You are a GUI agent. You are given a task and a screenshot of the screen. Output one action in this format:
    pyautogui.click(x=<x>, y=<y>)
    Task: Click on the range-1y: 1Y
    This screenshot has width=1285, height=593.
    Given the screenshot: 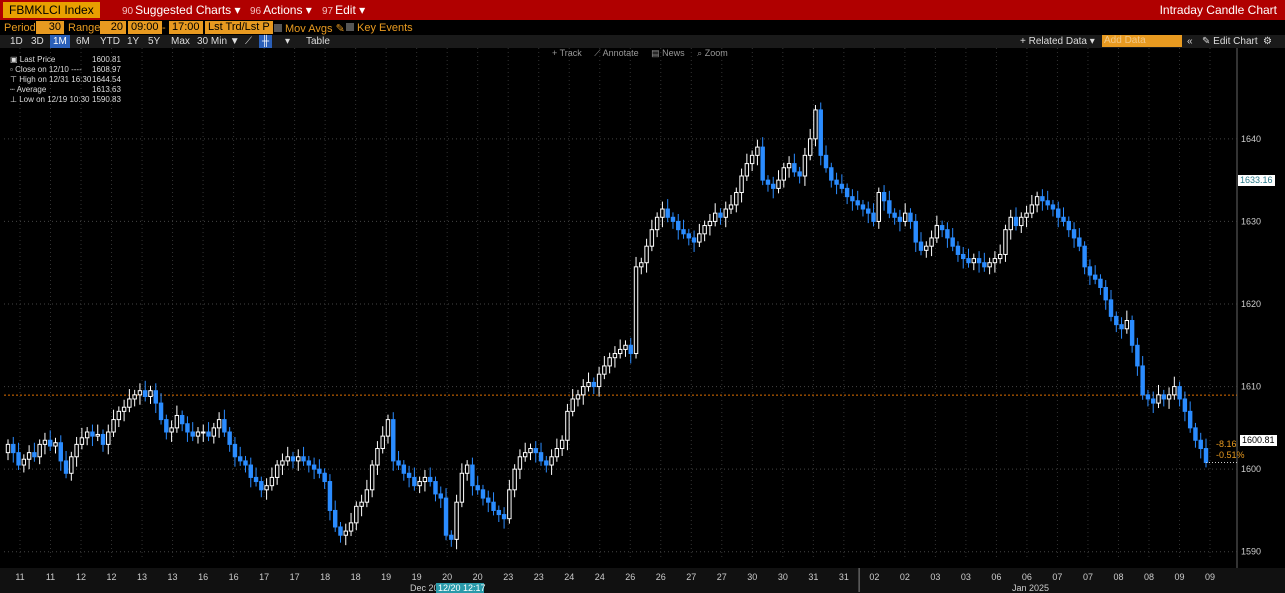 What is the action you would take?
    pyautogui.click(x=133, y=41)
    